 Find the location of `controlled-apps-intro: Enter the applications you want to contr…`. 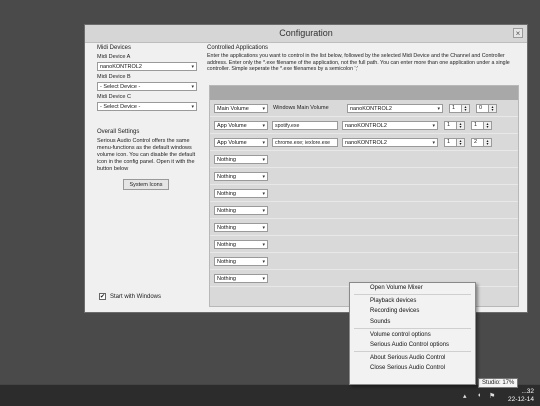

controlled-apps-intro: Enter the applications you want to contr… is located at coordinates (358, 62).